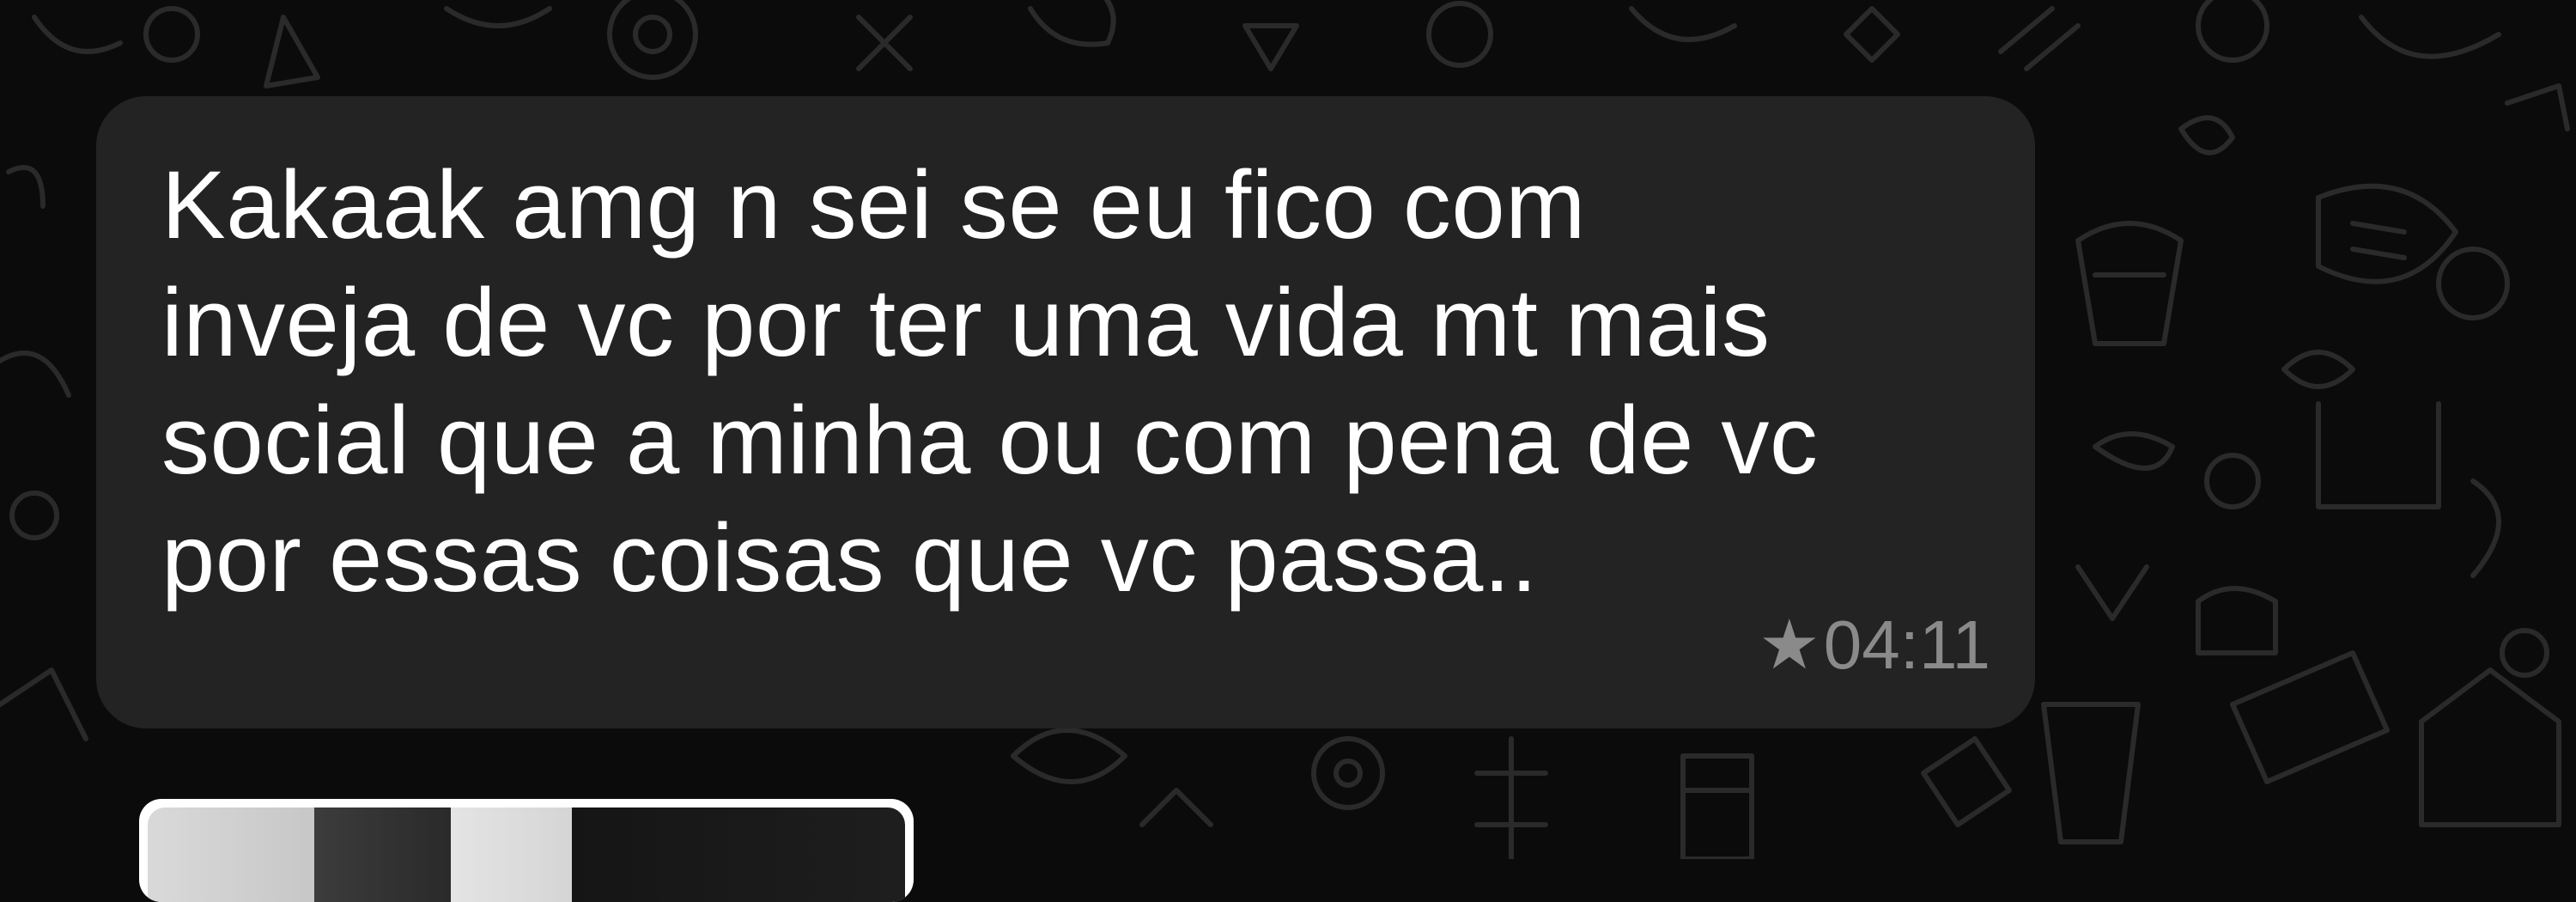  What do you see at coordinates (966, 322) in the screenshot?
I see `message-line: inveja de vc por ter uma vida mt mais` at bounding box center [966, 322].